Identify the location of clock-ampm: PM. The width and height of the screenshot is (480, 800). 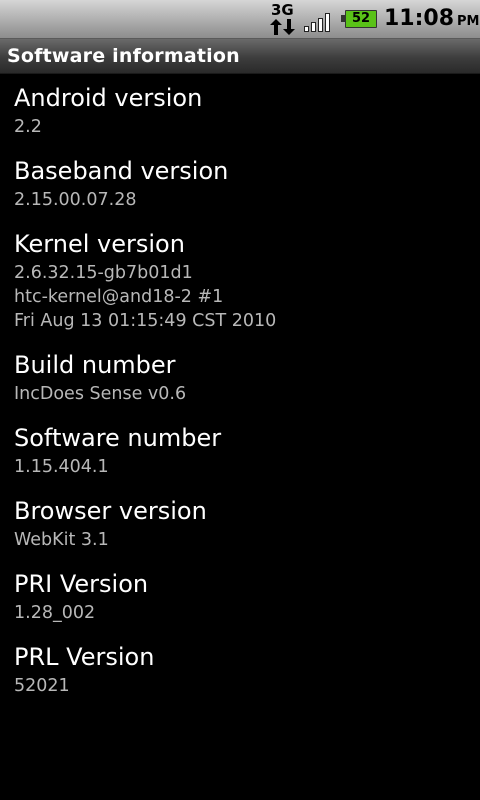
(468, 21).